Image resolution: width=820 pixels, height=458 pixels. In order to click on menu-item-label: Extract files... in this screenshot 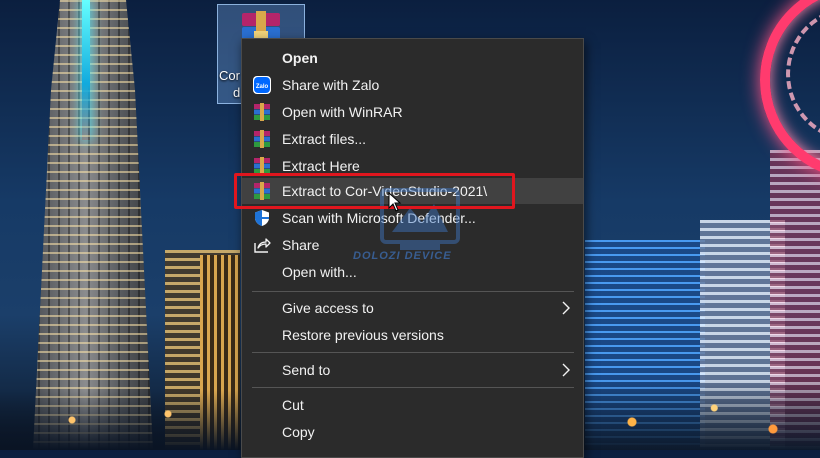, I will do `click(324, 139)`.